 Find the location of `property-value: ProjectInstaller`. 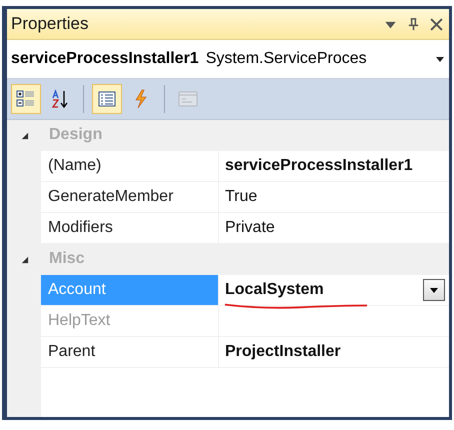

property-value: ProjectInstaller is located at coordinates (283, 352).